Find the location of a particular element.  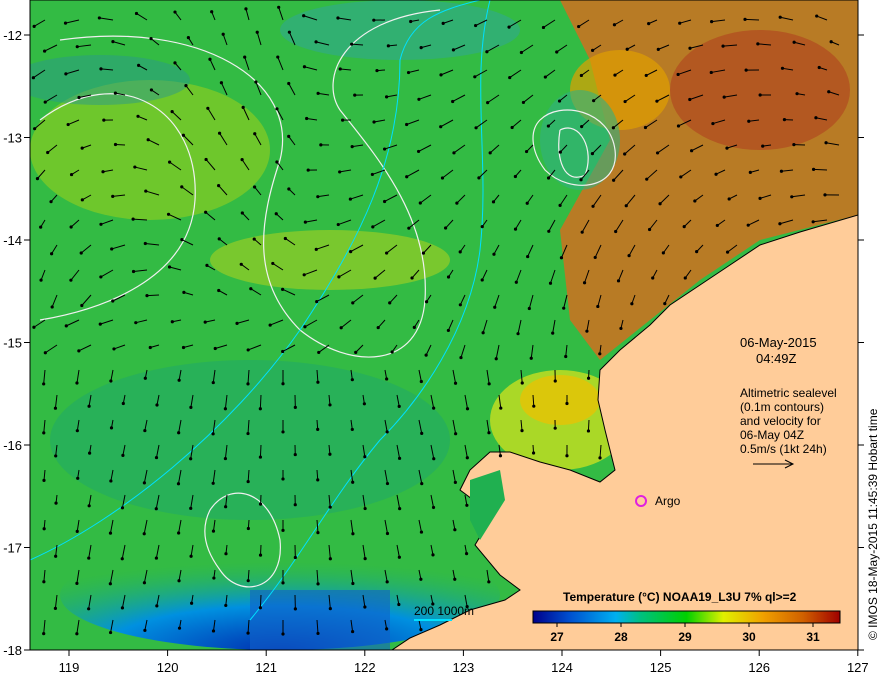

lon-tick-label: 123 is located at coordinates (464, 667).